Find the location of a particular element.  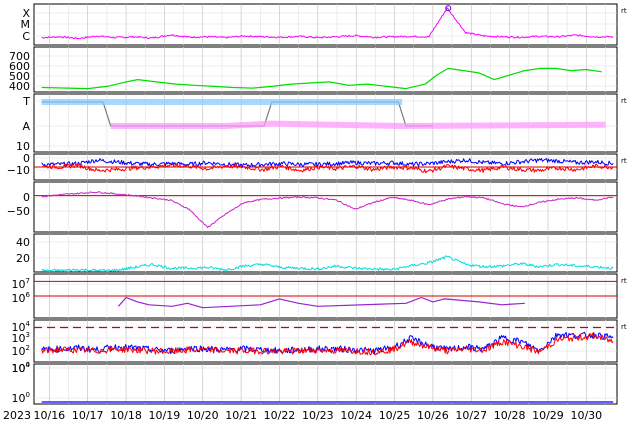

panel-electron-flux: 107106 rt is located at coordinates (319, 296).